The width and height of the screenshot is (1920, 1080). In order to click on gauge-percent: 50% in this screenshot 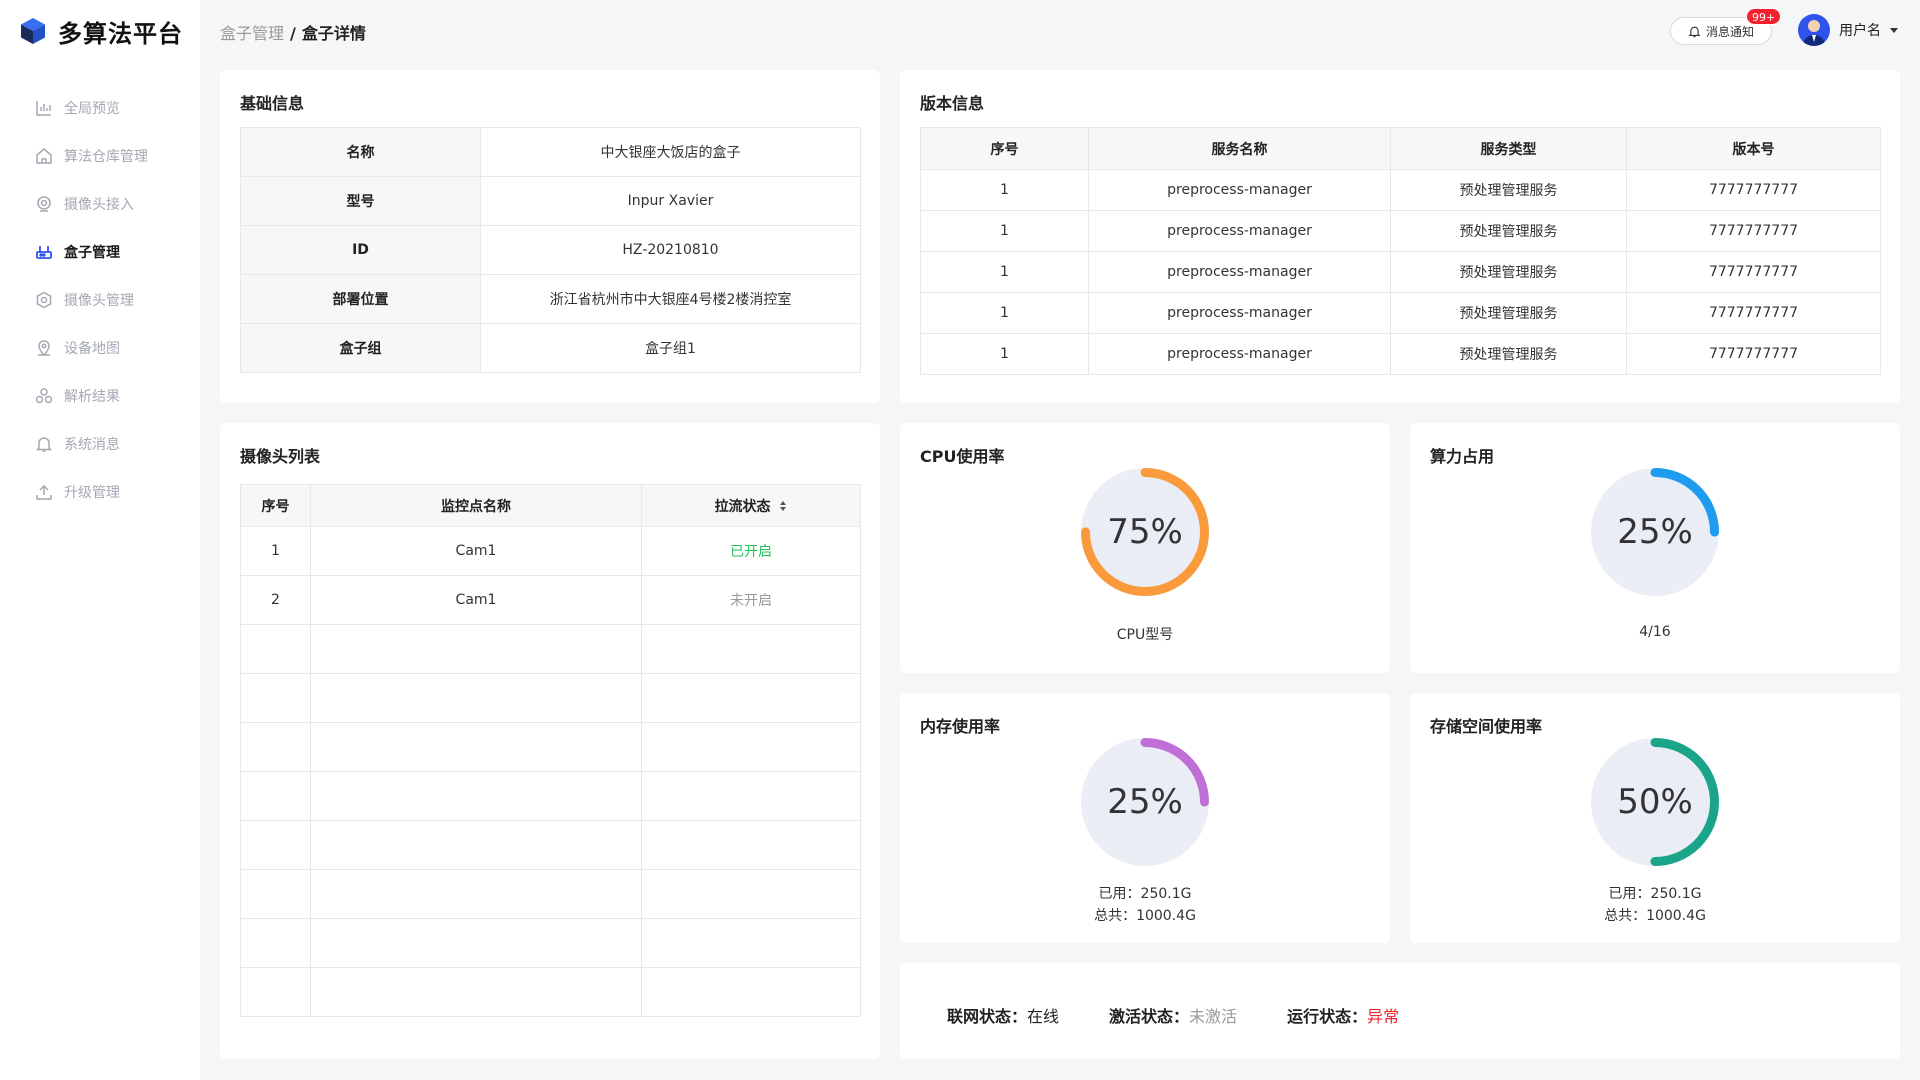, I will do `click(1655, 802)`.